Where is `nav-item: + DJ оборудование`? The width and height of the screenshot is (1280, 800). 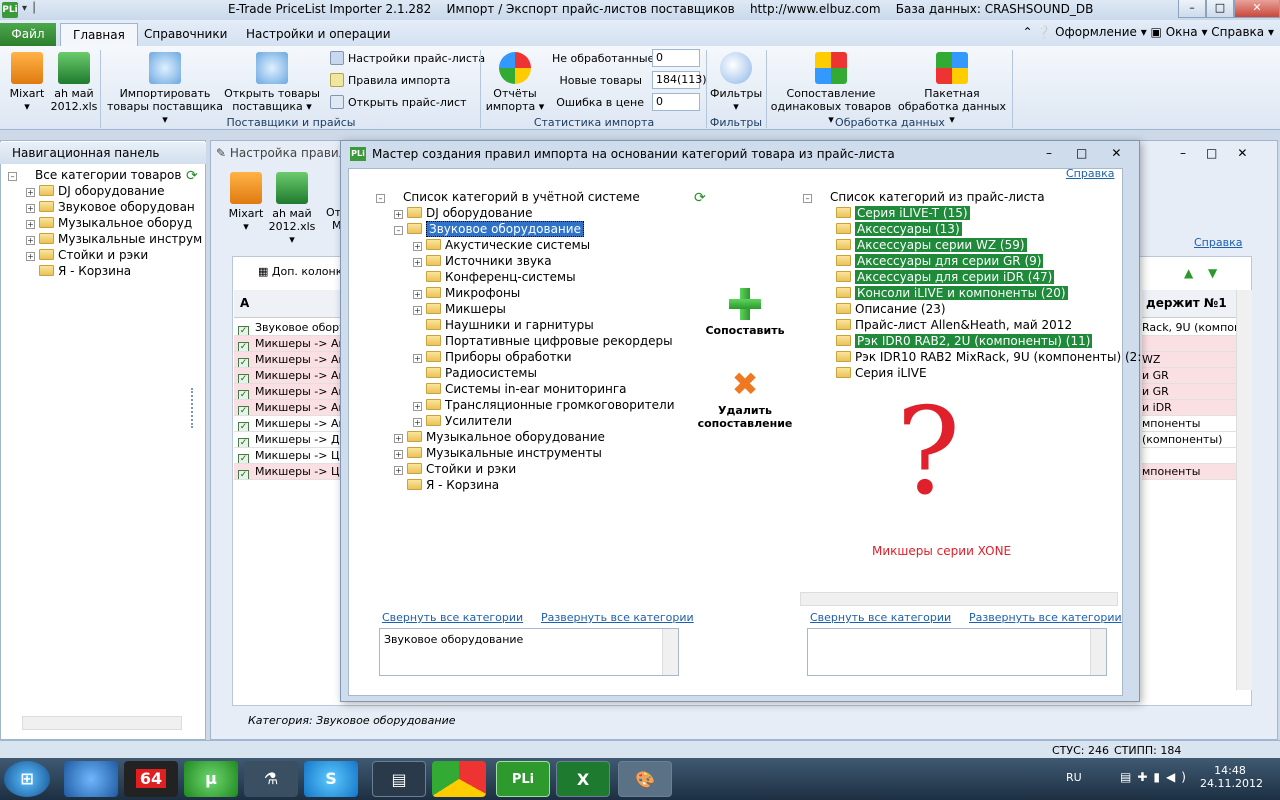 nav-item: + DJ оборудование is located at coordinates (95, 191).